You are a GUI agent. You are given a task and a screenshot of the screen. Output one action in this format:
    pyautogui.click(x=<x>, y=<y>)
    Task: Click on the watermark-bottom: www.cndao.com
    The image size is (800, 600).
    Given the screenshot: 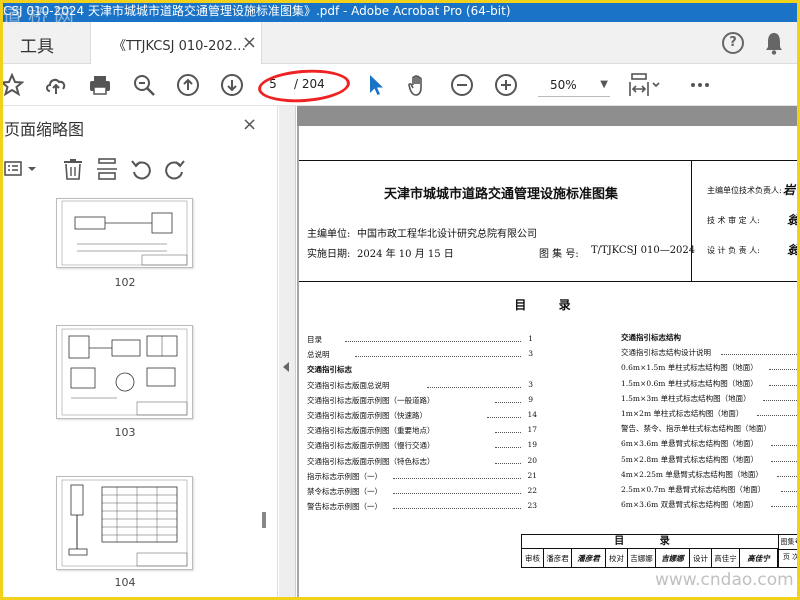 What is the action you would take?
    pyautogui.click(x=724, y=580)
    